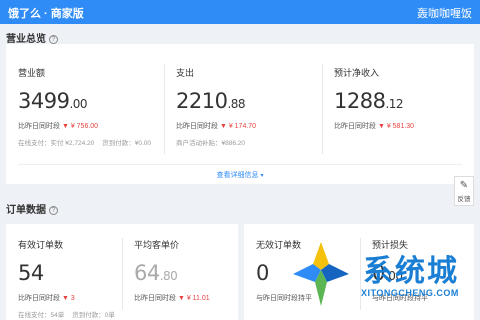 This screenshot has width=480, height=320. Describe the element at coordinates (369, 101) in the screenshot. I see `metric-value: 1288.12` at that location.